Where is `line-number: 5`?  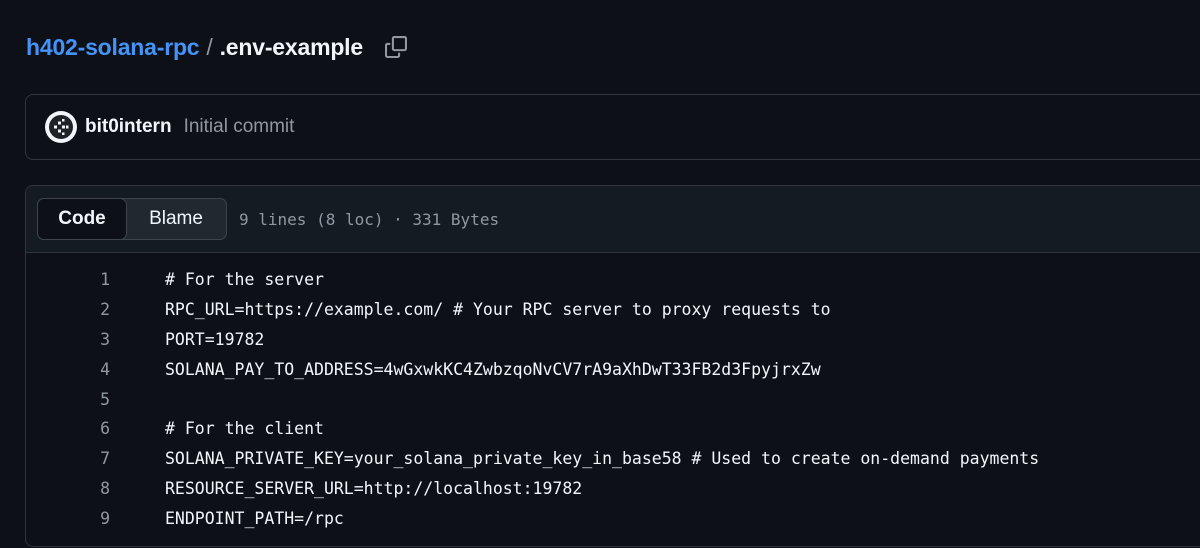
line-number: 5 is located at coordinates (68, 399).